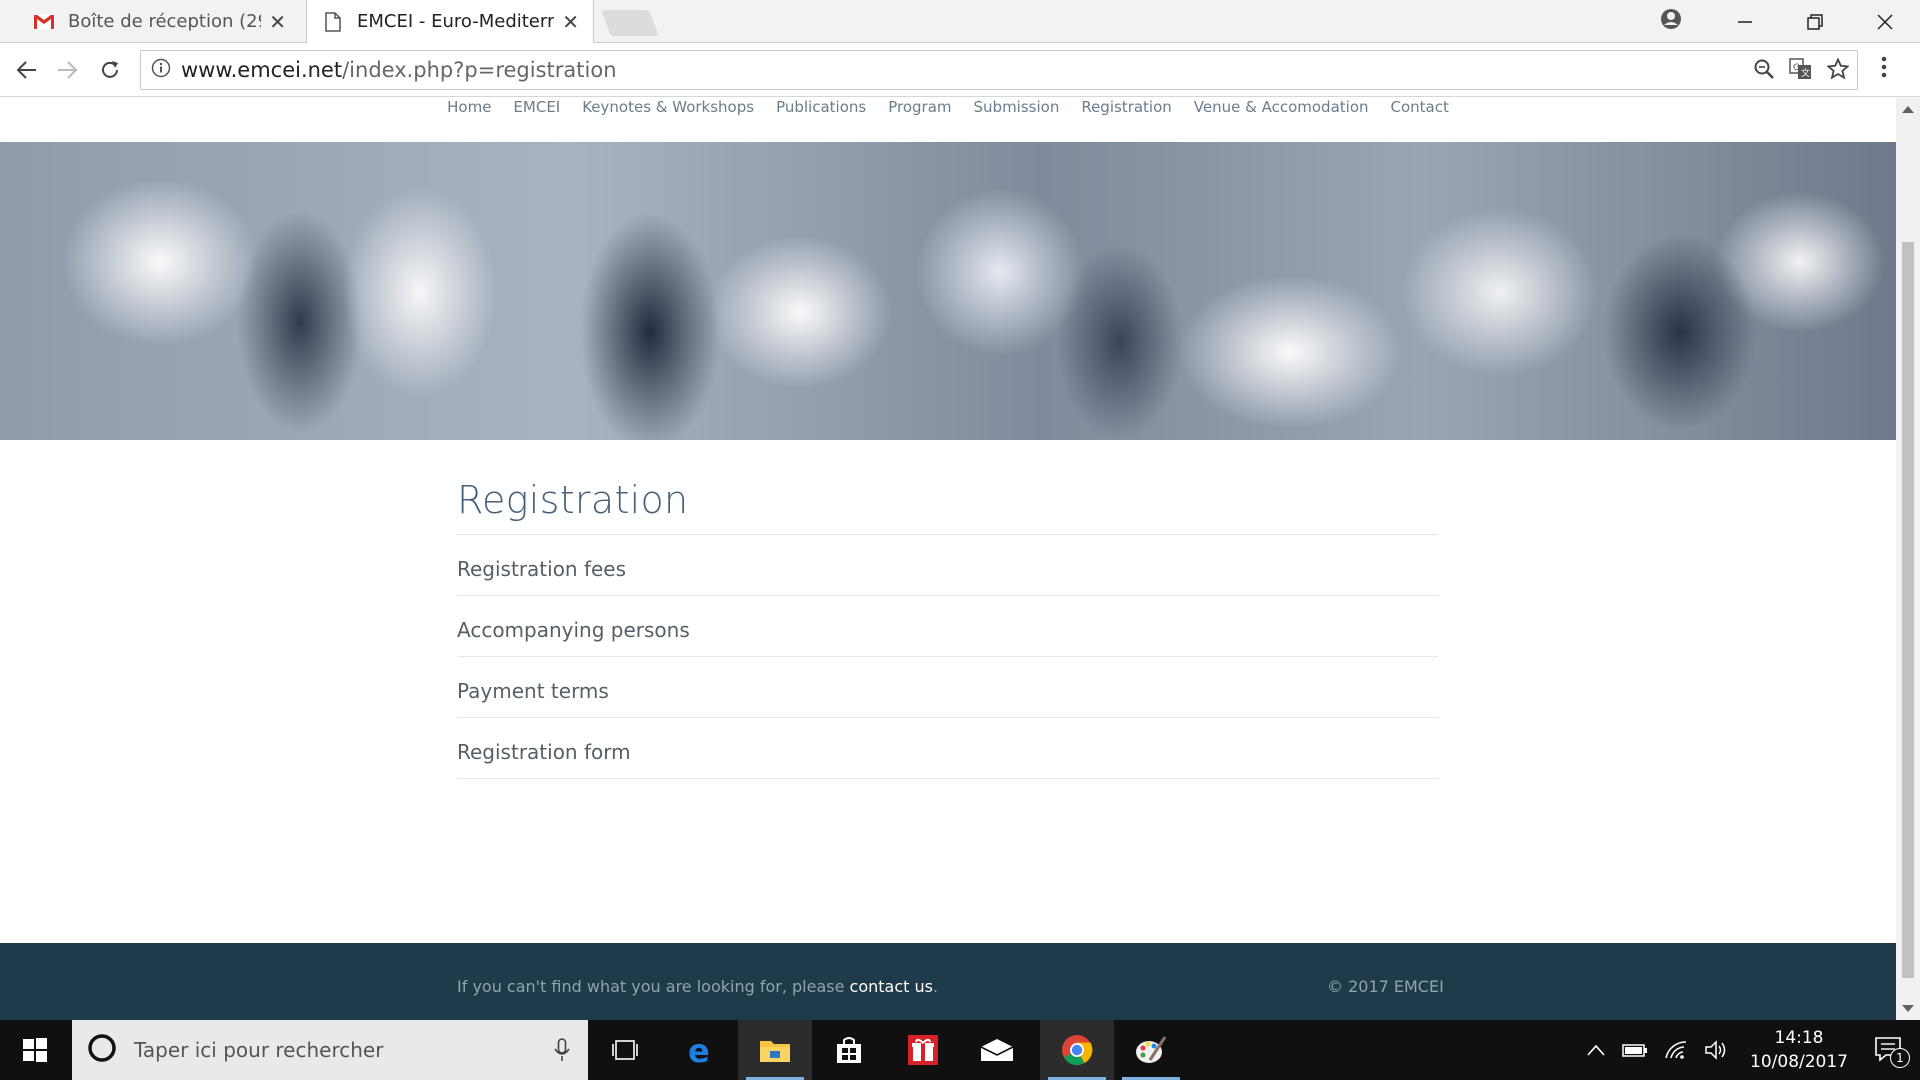 The height and width of the screenshot is (1080, 1920). I want to click on volume-icon, so click(1716, 1050).